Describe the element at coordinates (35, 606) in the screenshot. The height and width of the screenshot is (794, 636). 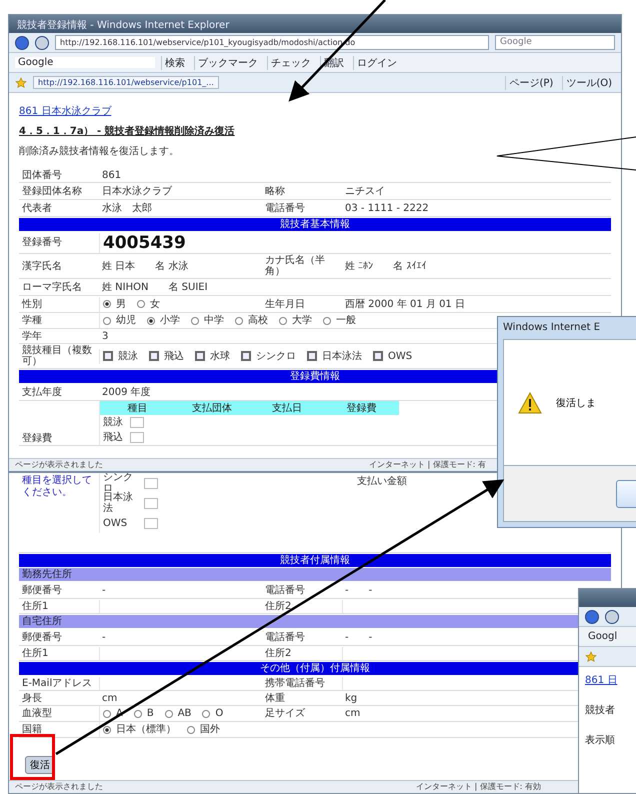
I see `field-label: 住所1` at that location.